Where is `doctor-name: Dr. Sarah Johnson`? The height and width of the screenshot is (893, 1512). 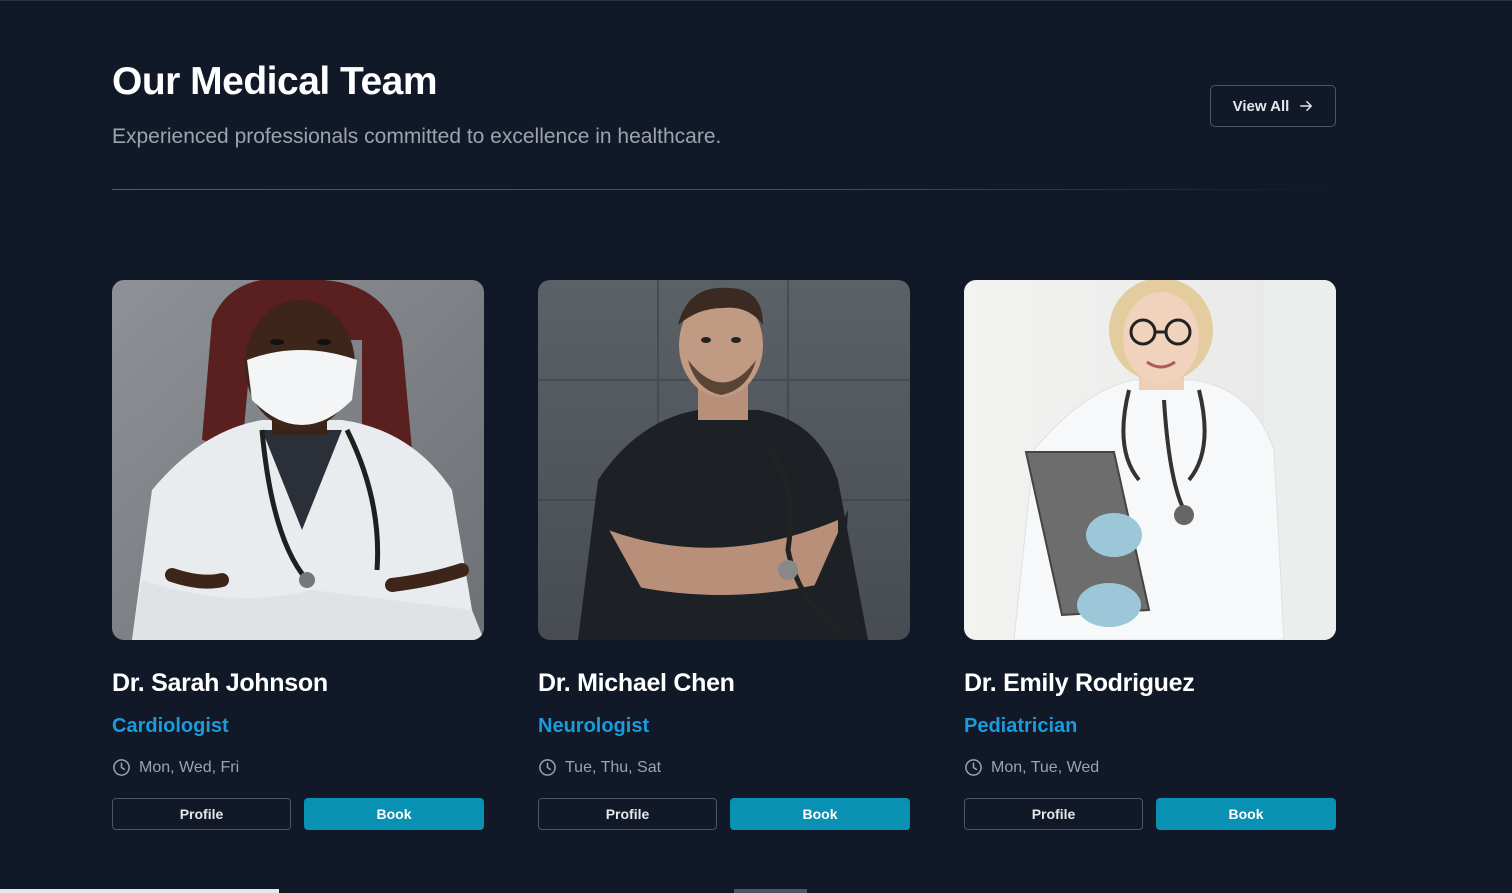
doctor-name: Dr. Sarah Johnson is located at coordinates (220, 683).